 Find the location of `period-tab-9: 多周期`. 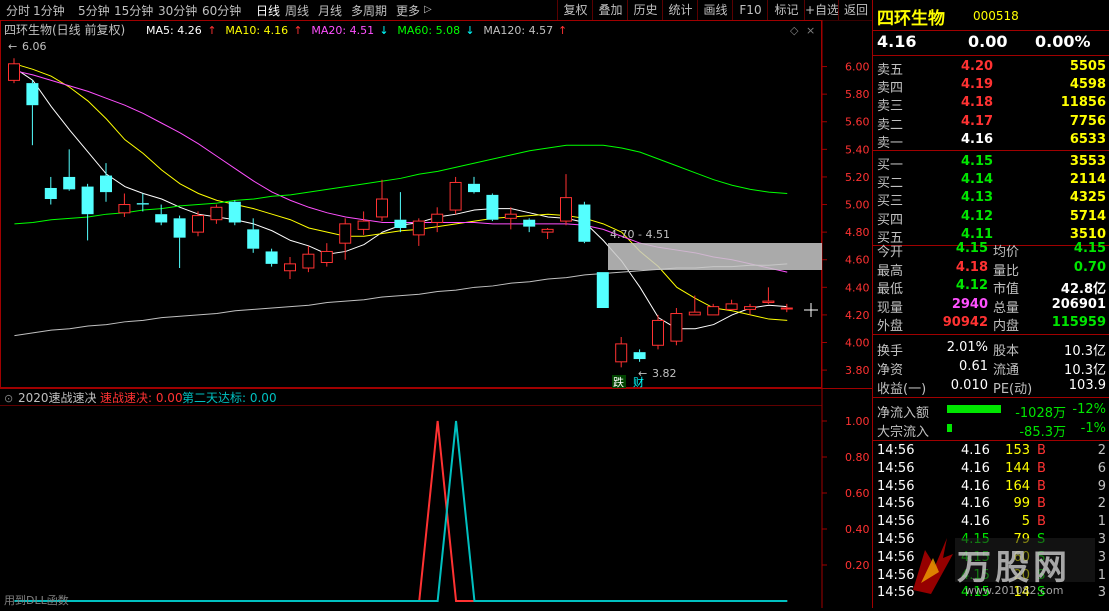

period-tab-9: 多周期 is located at coordinates (369, 10).